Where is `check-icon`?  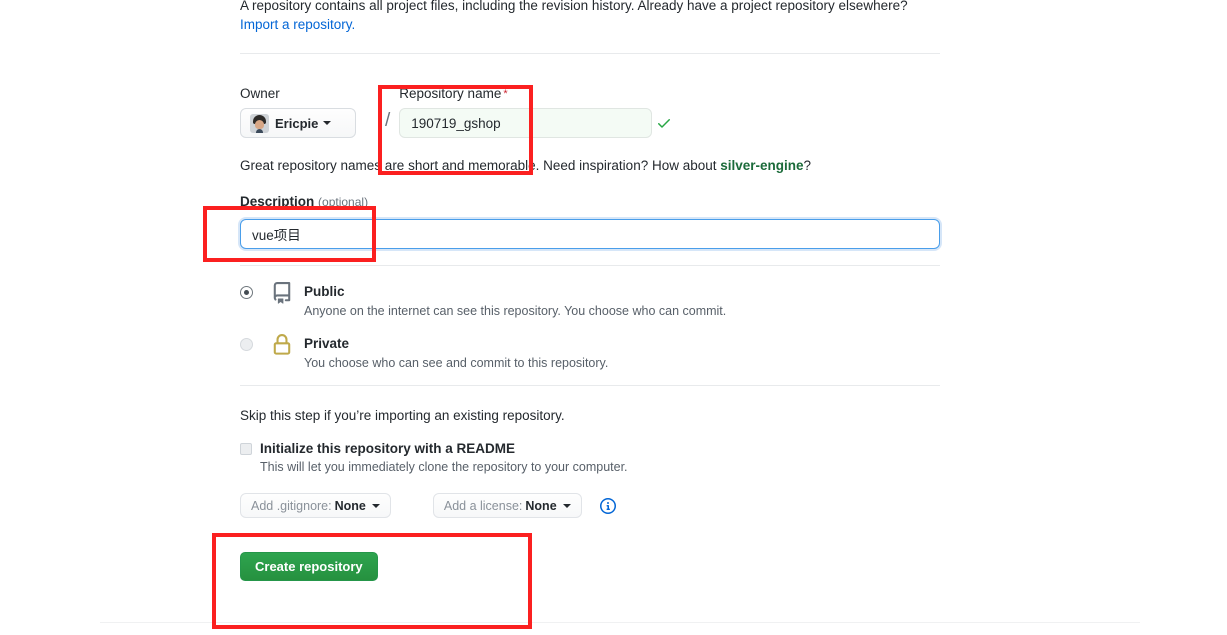 check-icon is located at coordinates (664, 123).